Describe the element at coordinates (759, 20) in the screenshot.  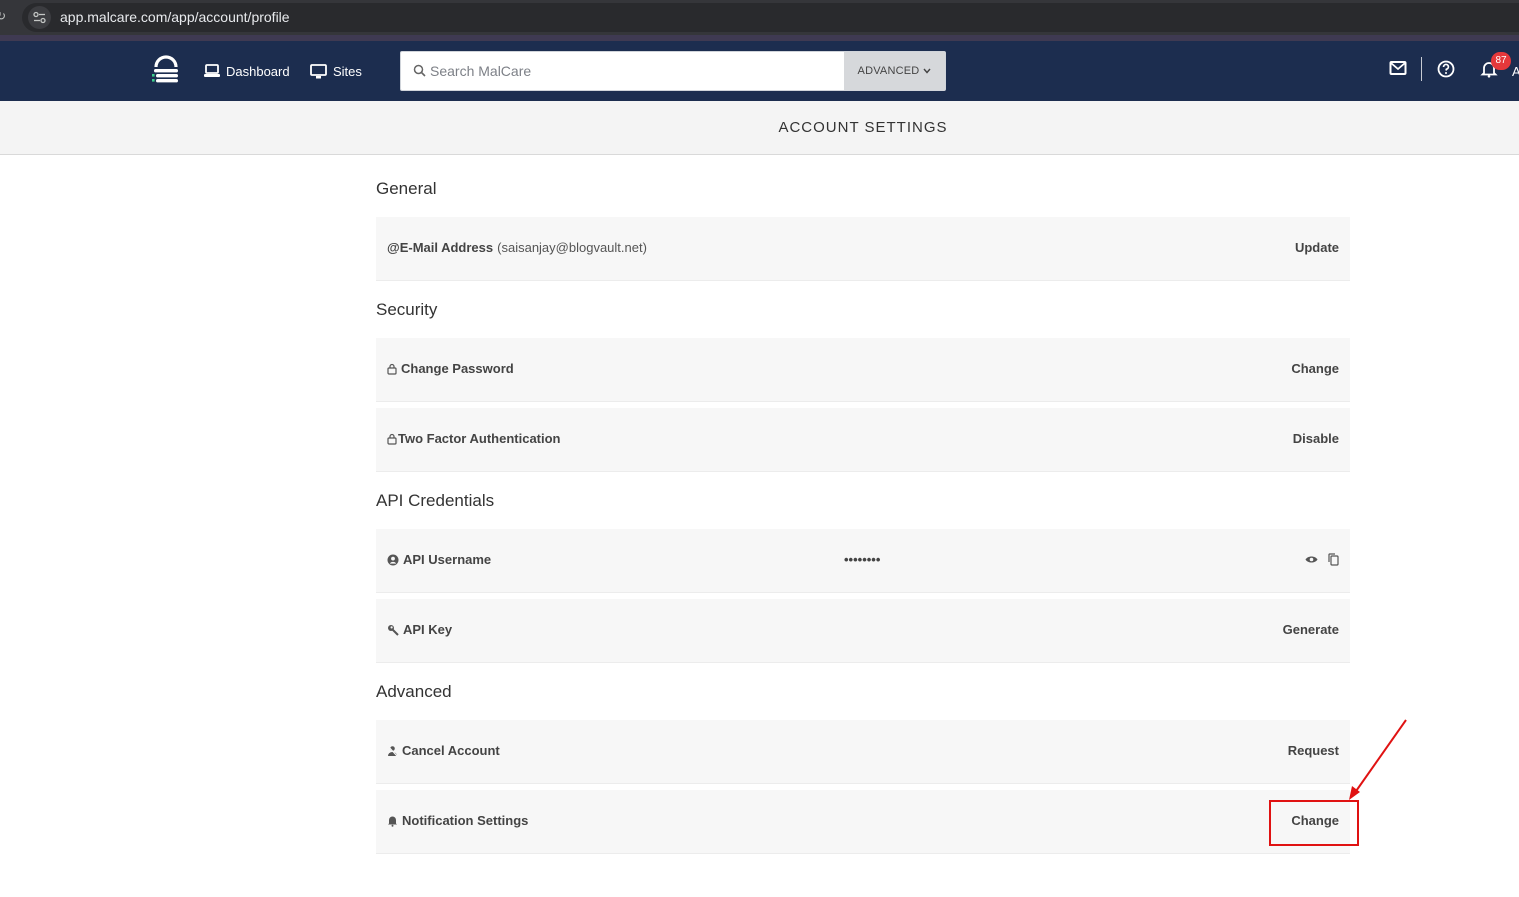
I see `browser-toolbar: ↻ app.malcare.com/app/account/profile` at that location.